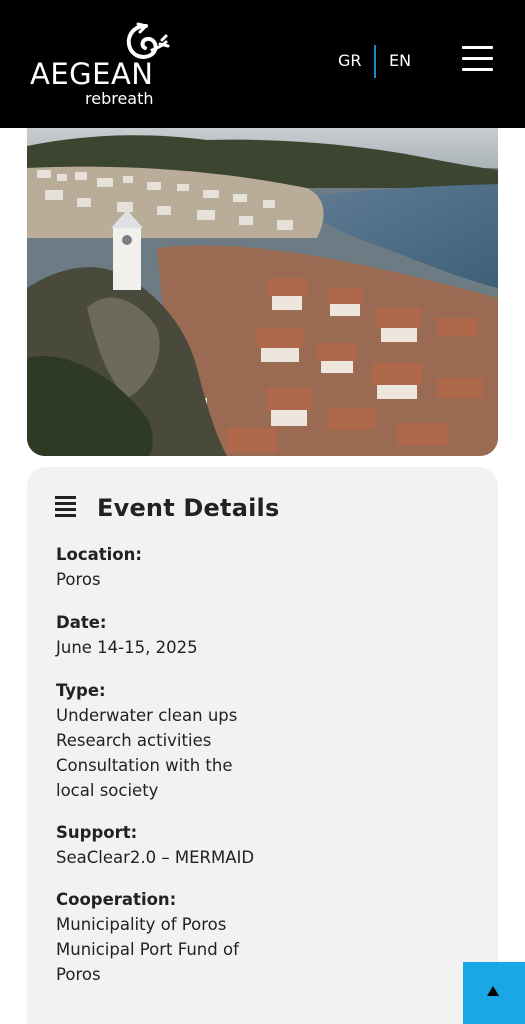 This screenshot has width=525, height=1024. What do you see at coordinates (400, 61) in the screenshot?
I see `language-en-link: EN` at bounding box center [400, 61].